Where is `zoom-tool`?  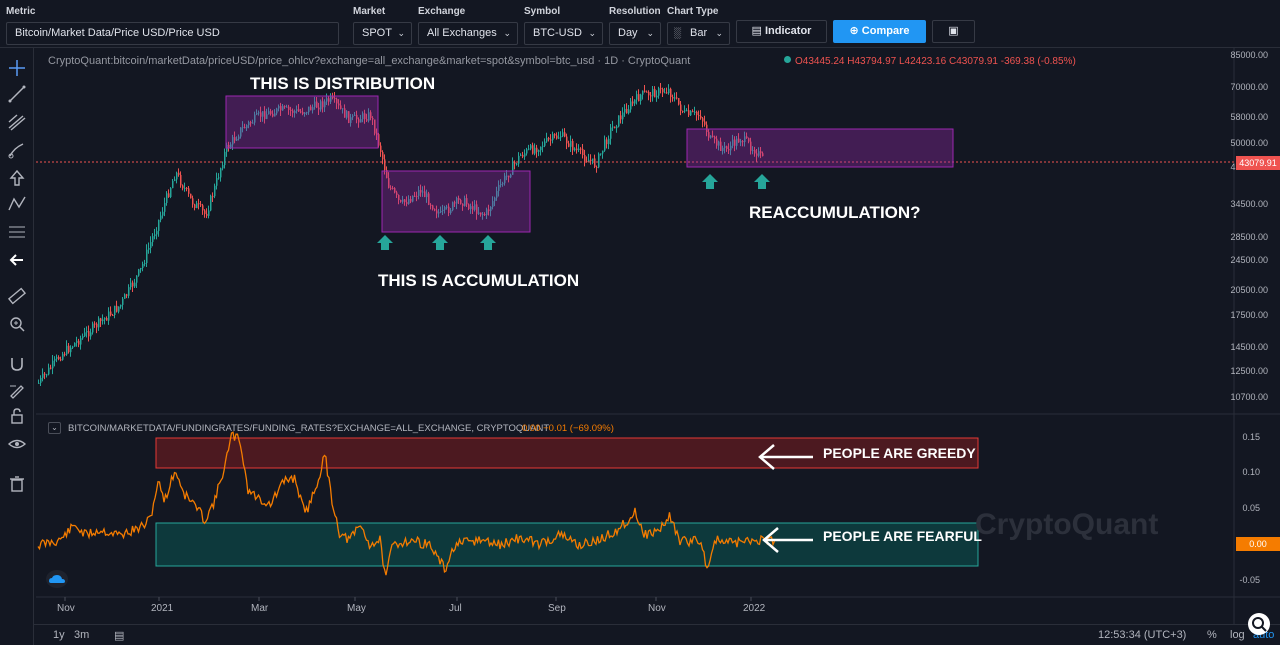 zoom-tool is located at coordinates (17, 324).